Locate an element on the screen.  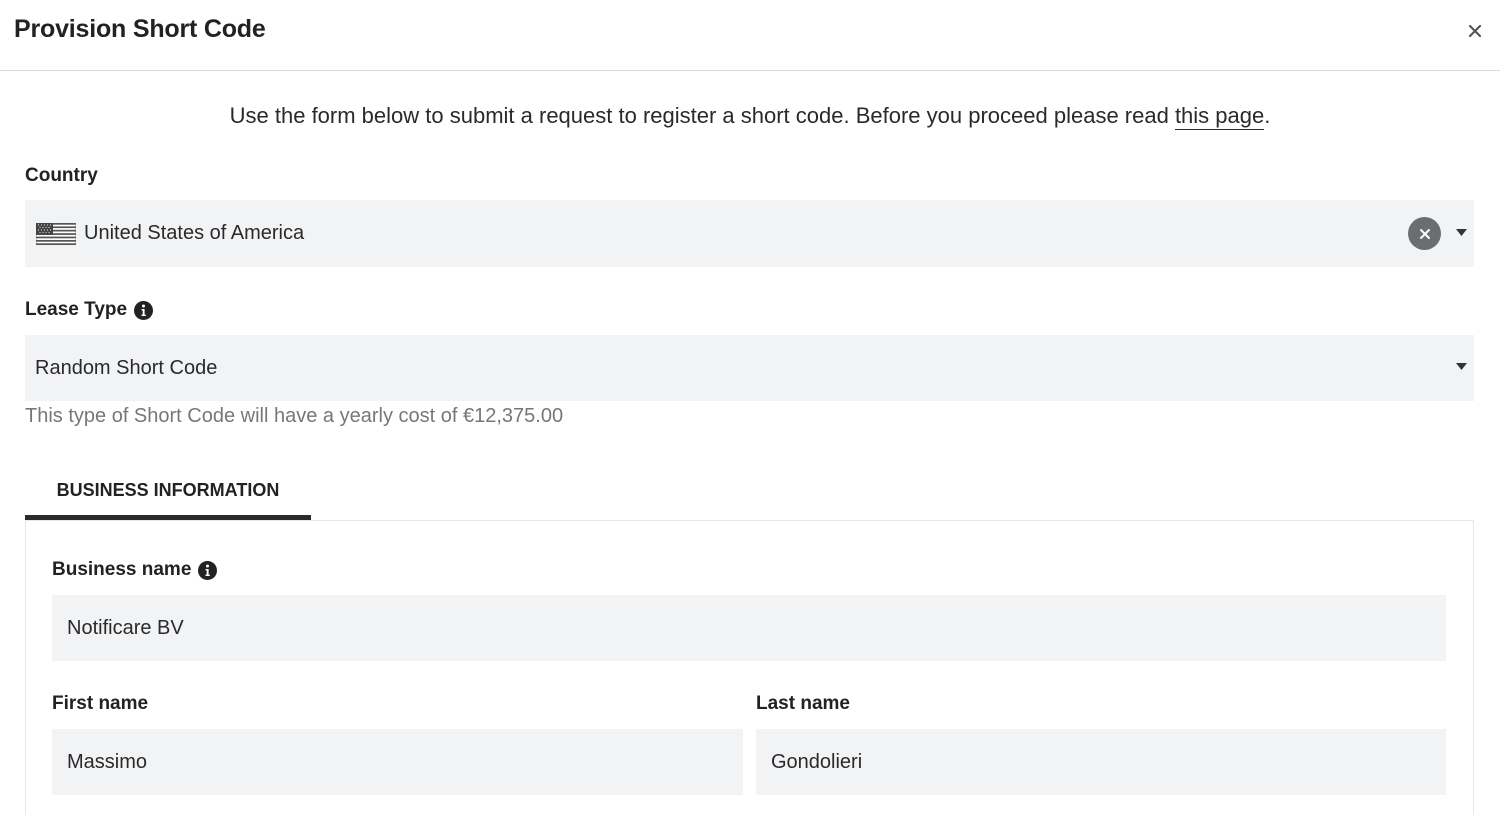
lease-type-dropdown-toggle is located at coordinates (1461, 367).